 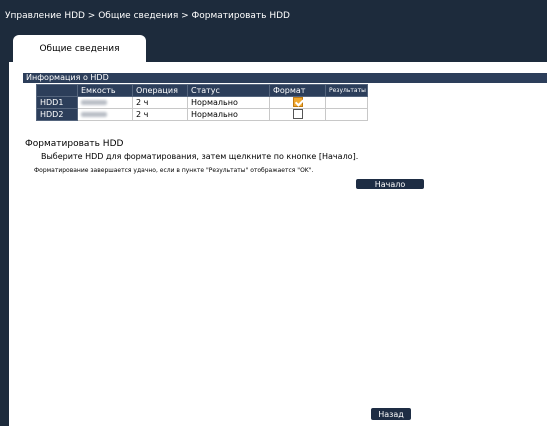 I want to click on column-header-status: Статус, so click(x=228, y=90).